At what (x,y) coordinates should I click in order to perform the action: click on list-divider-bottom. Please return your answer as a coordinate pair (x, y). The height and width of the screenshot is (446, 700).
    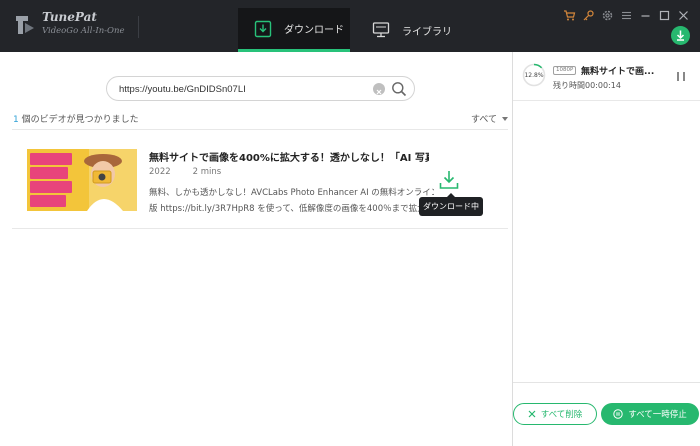
    Looking at the image, I should click on (260, 228).